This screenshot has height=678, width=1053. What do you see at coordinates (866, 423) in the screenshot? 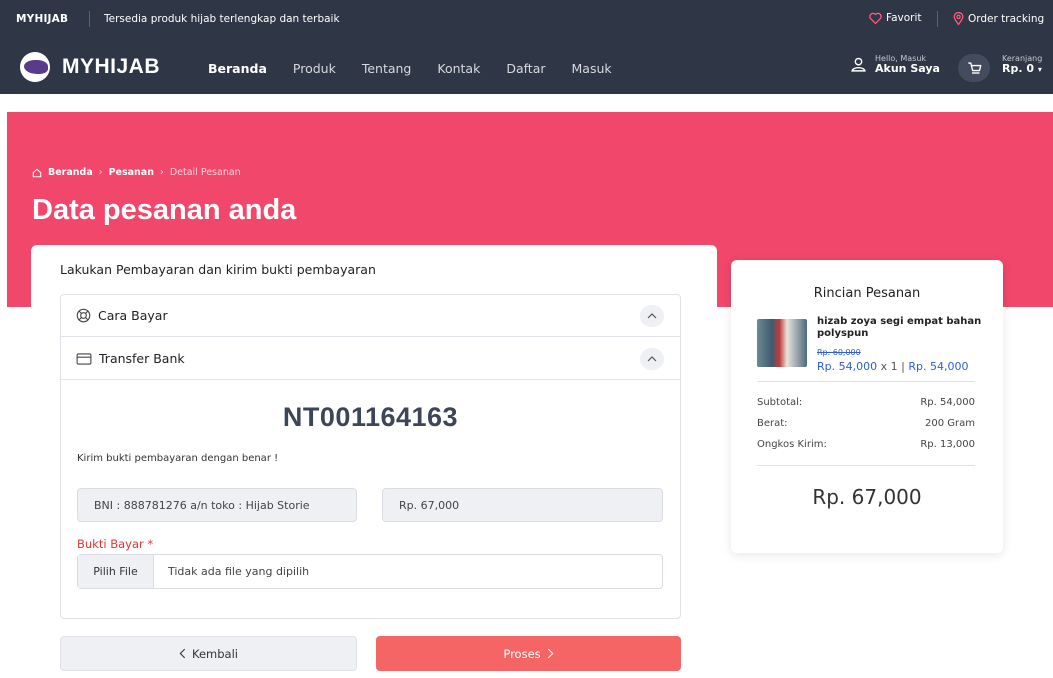
I see `summary-row-weight: Berat: 200 Gram` at bounding box center [866, 423].